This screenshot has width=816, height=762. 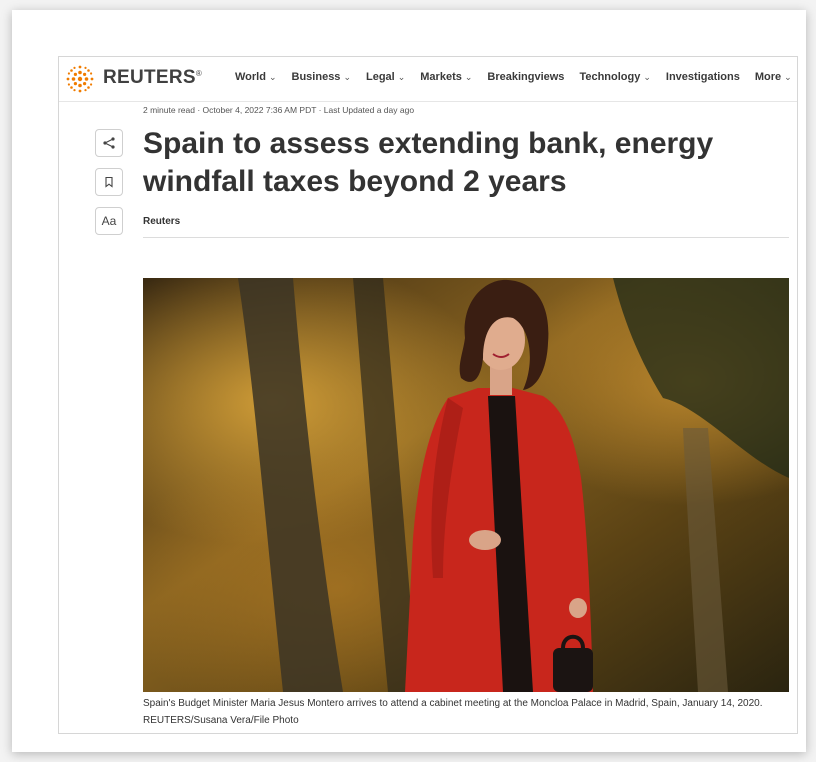 I want to click on share-button, so click(x=109, y=143).